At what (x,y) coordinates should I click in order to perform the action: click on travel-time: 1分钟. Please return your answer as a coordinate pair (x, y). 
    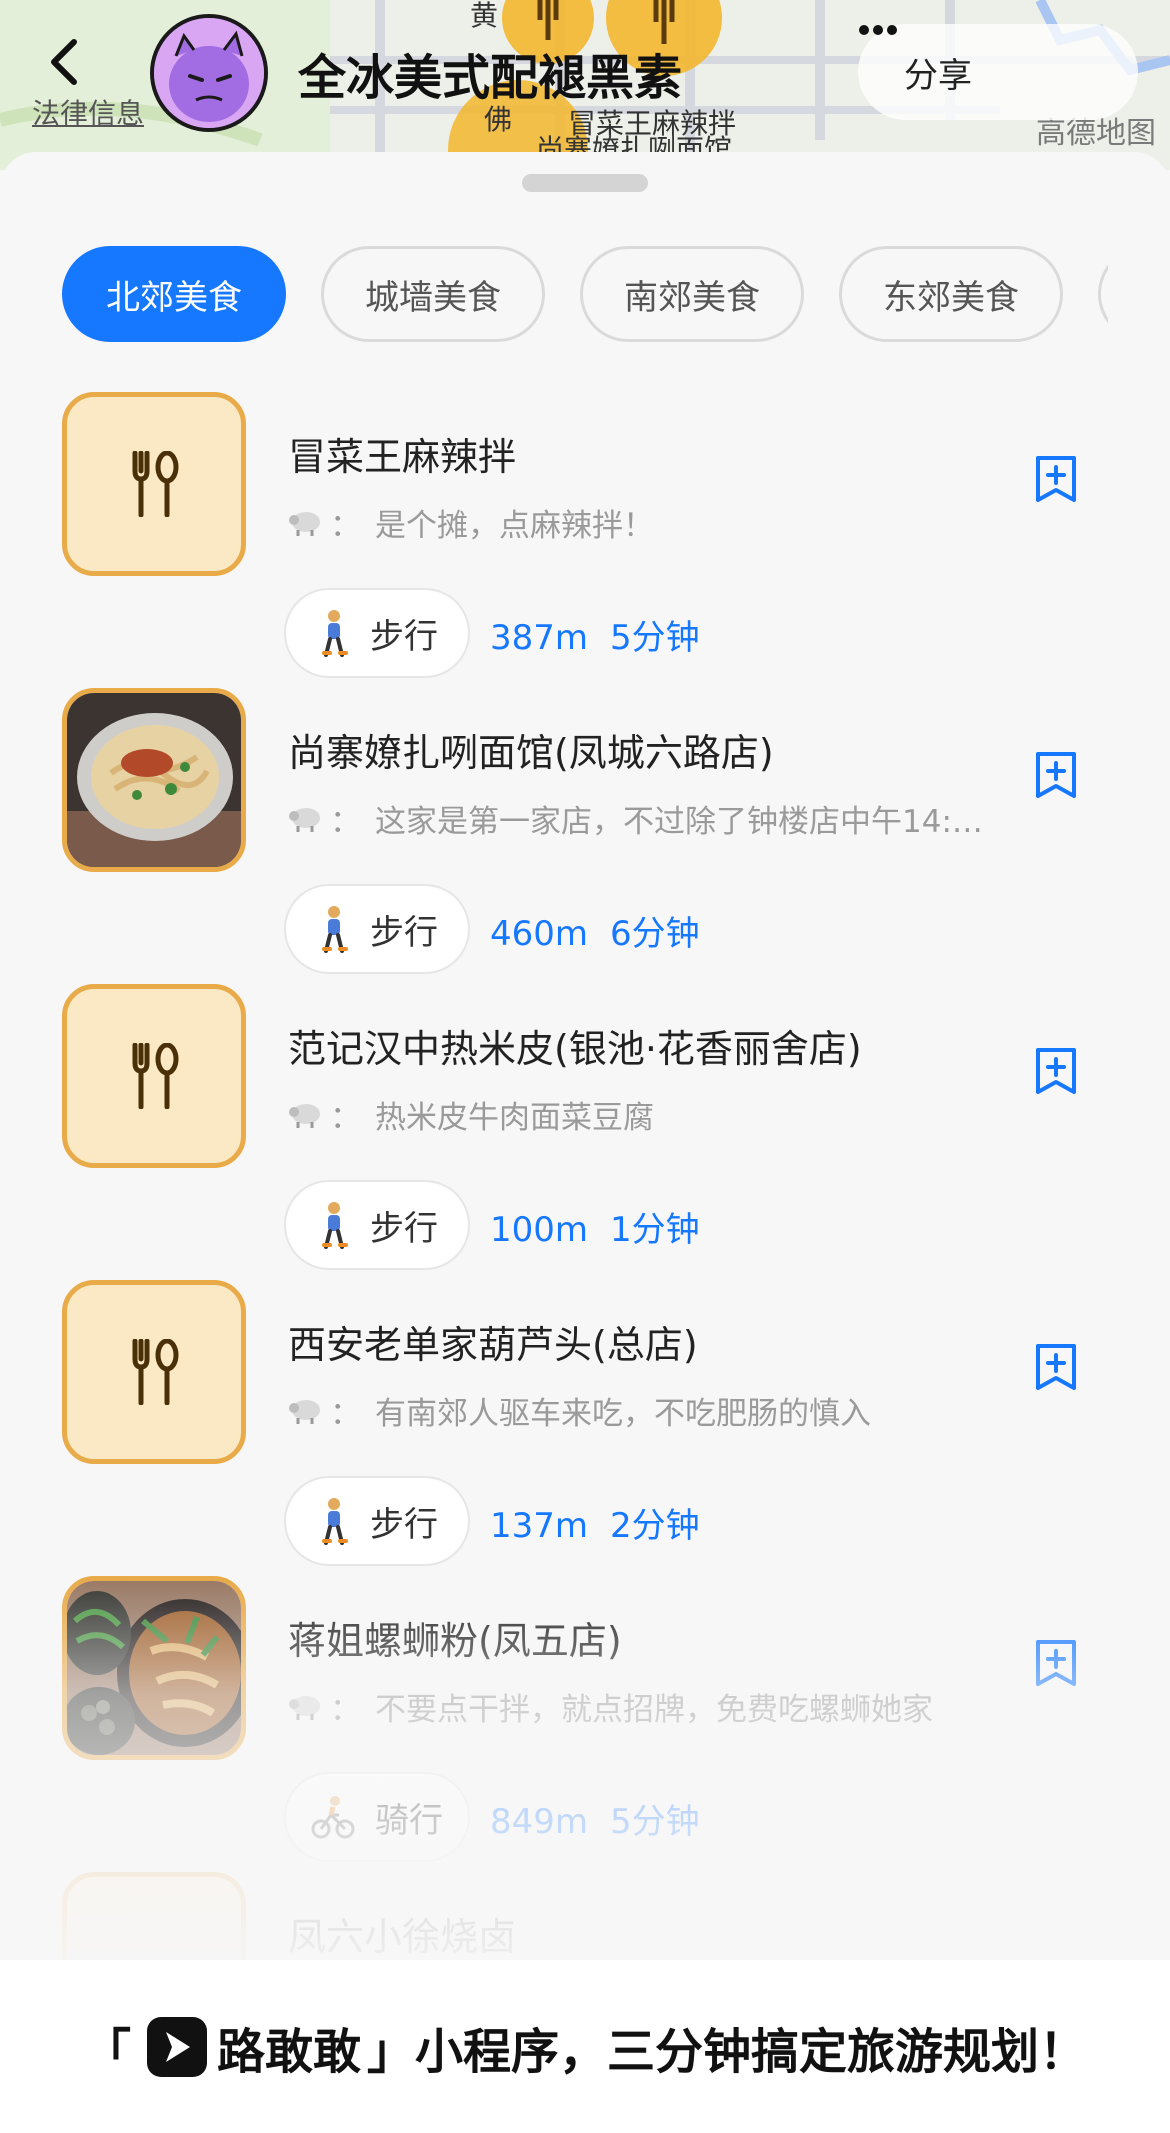
    Looking at the image, I should click on (655, 1230).